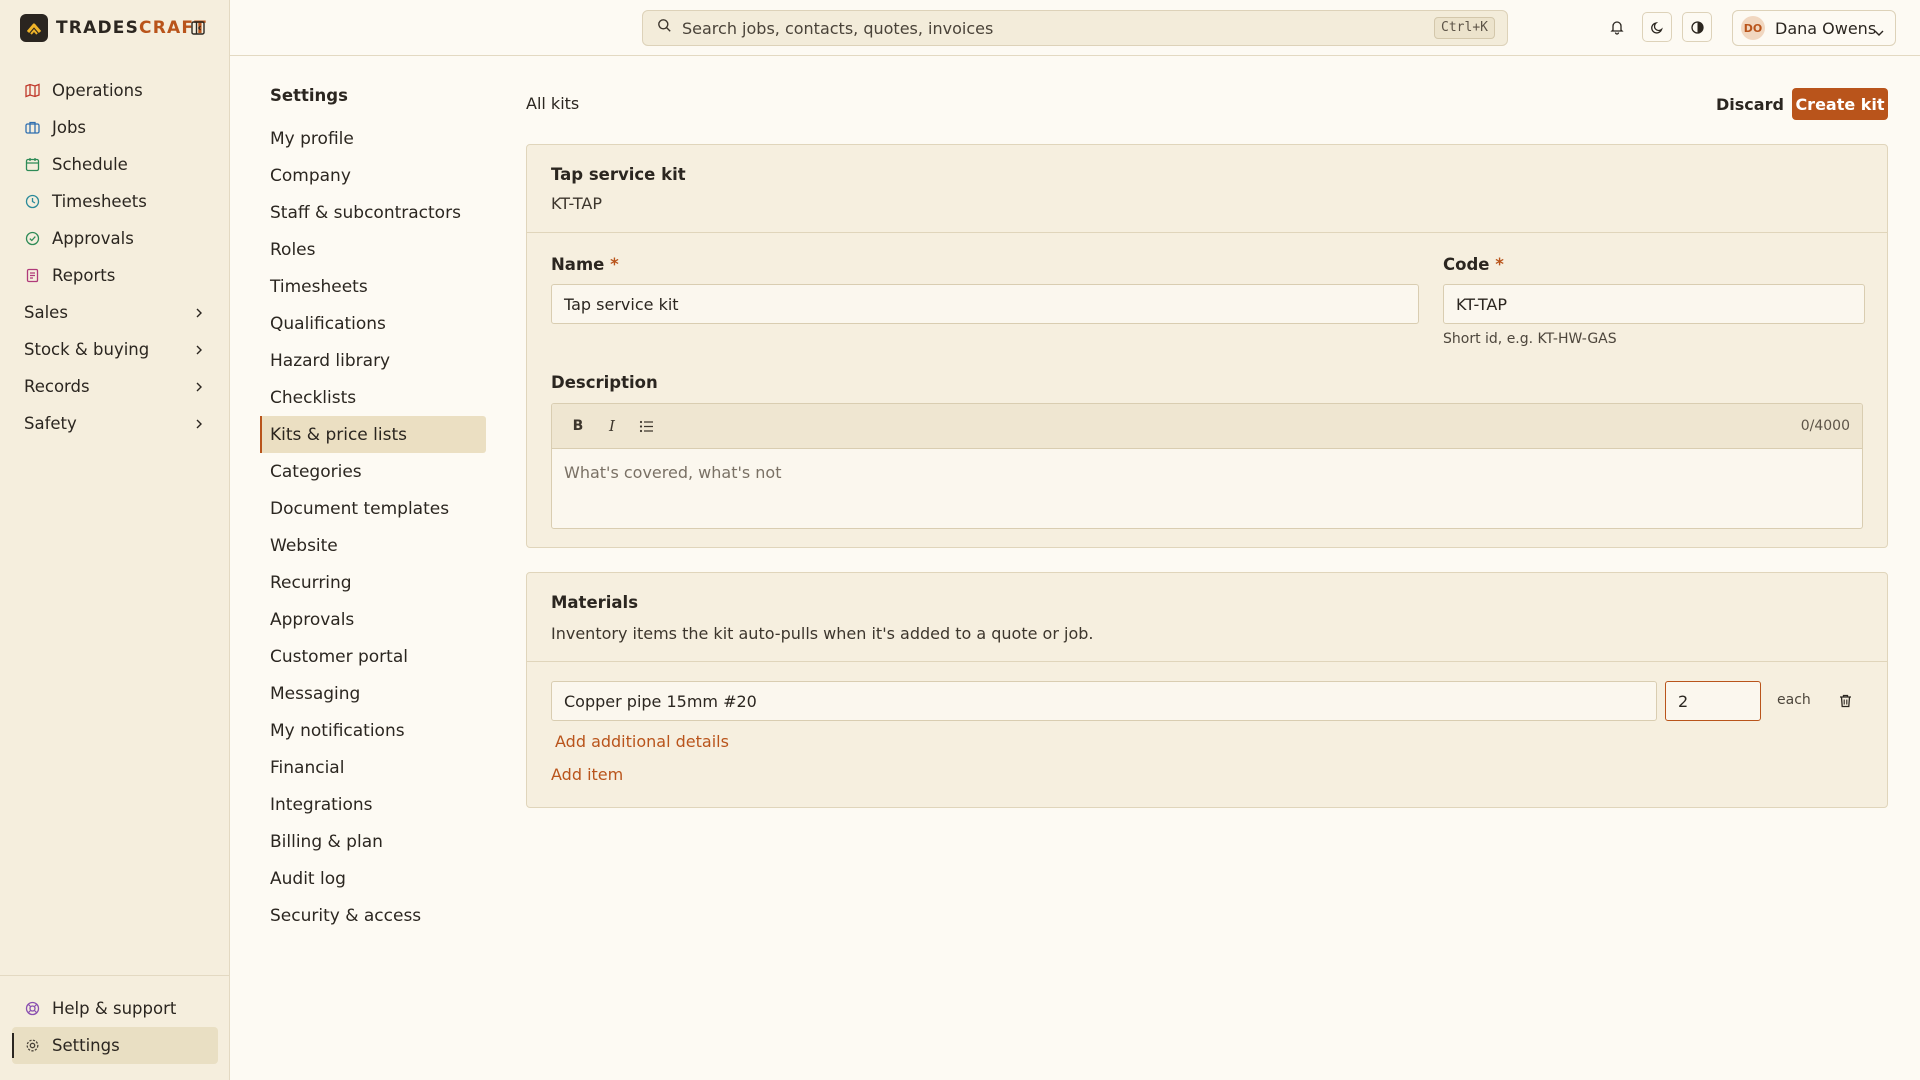 The image size is (1920, 1080). What do you see at coordinates (576, 203) in the screenshot?
I see `kit-code-subtitle: KT-TAP` at bounding box center [576, 203].